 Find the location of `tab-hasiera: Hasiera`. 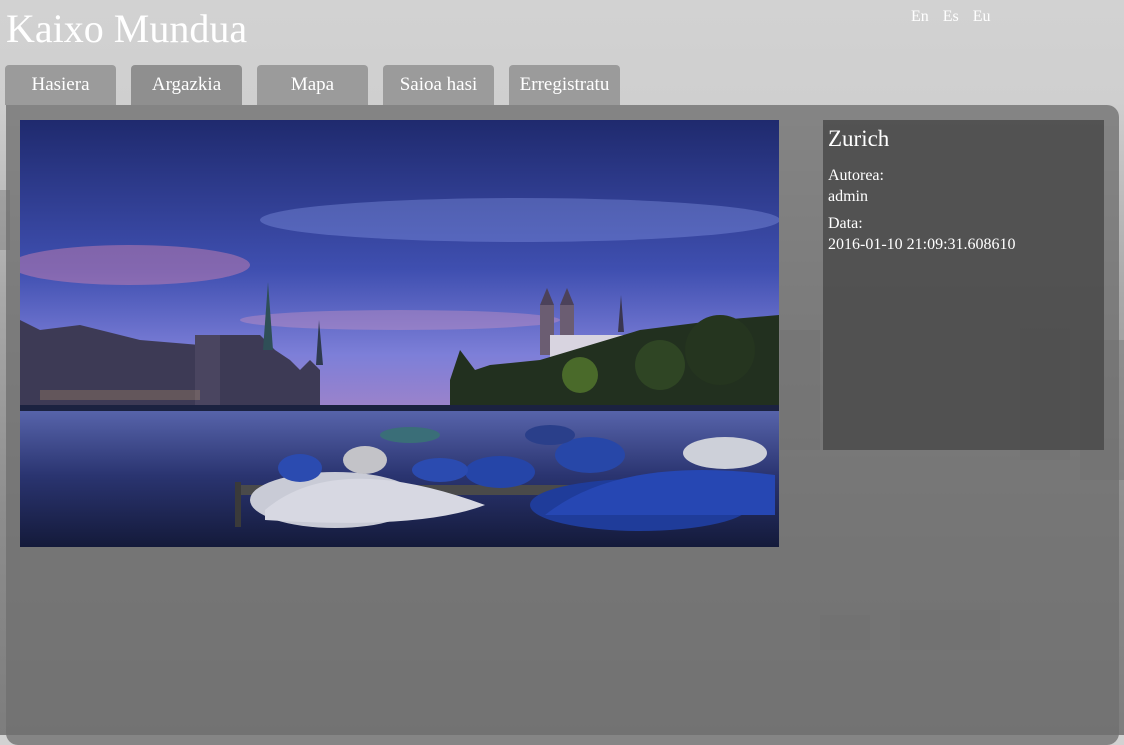

tab-hasiera: Hasiera is located at coordinates (60, 85).